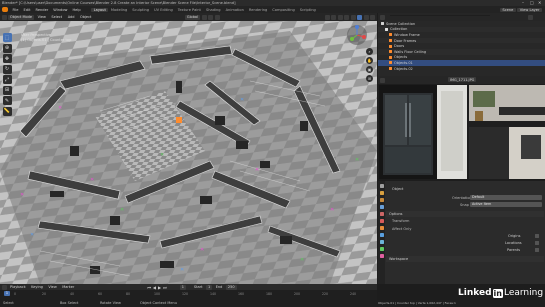 This screenshot has width=545, height=307. I want to click on outliner-search, so click(439, 15).